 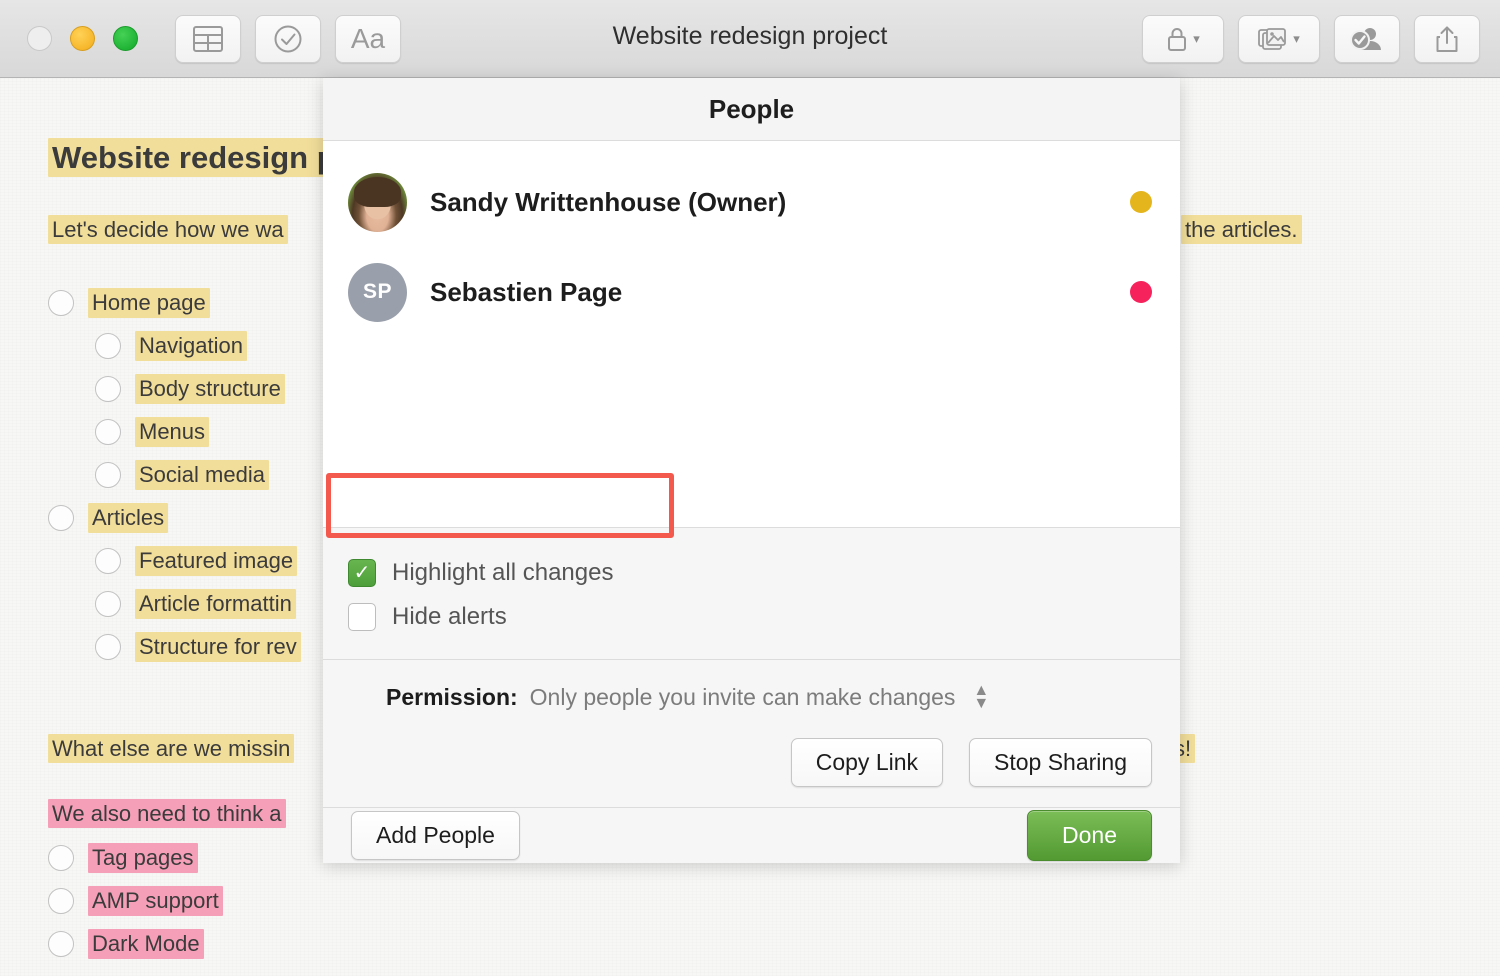 What do you see at coordinates (503, 572) in the screenshot?
I see `highlight-all-changes-label: Highlight all changes` at bounding box center [503, 572].